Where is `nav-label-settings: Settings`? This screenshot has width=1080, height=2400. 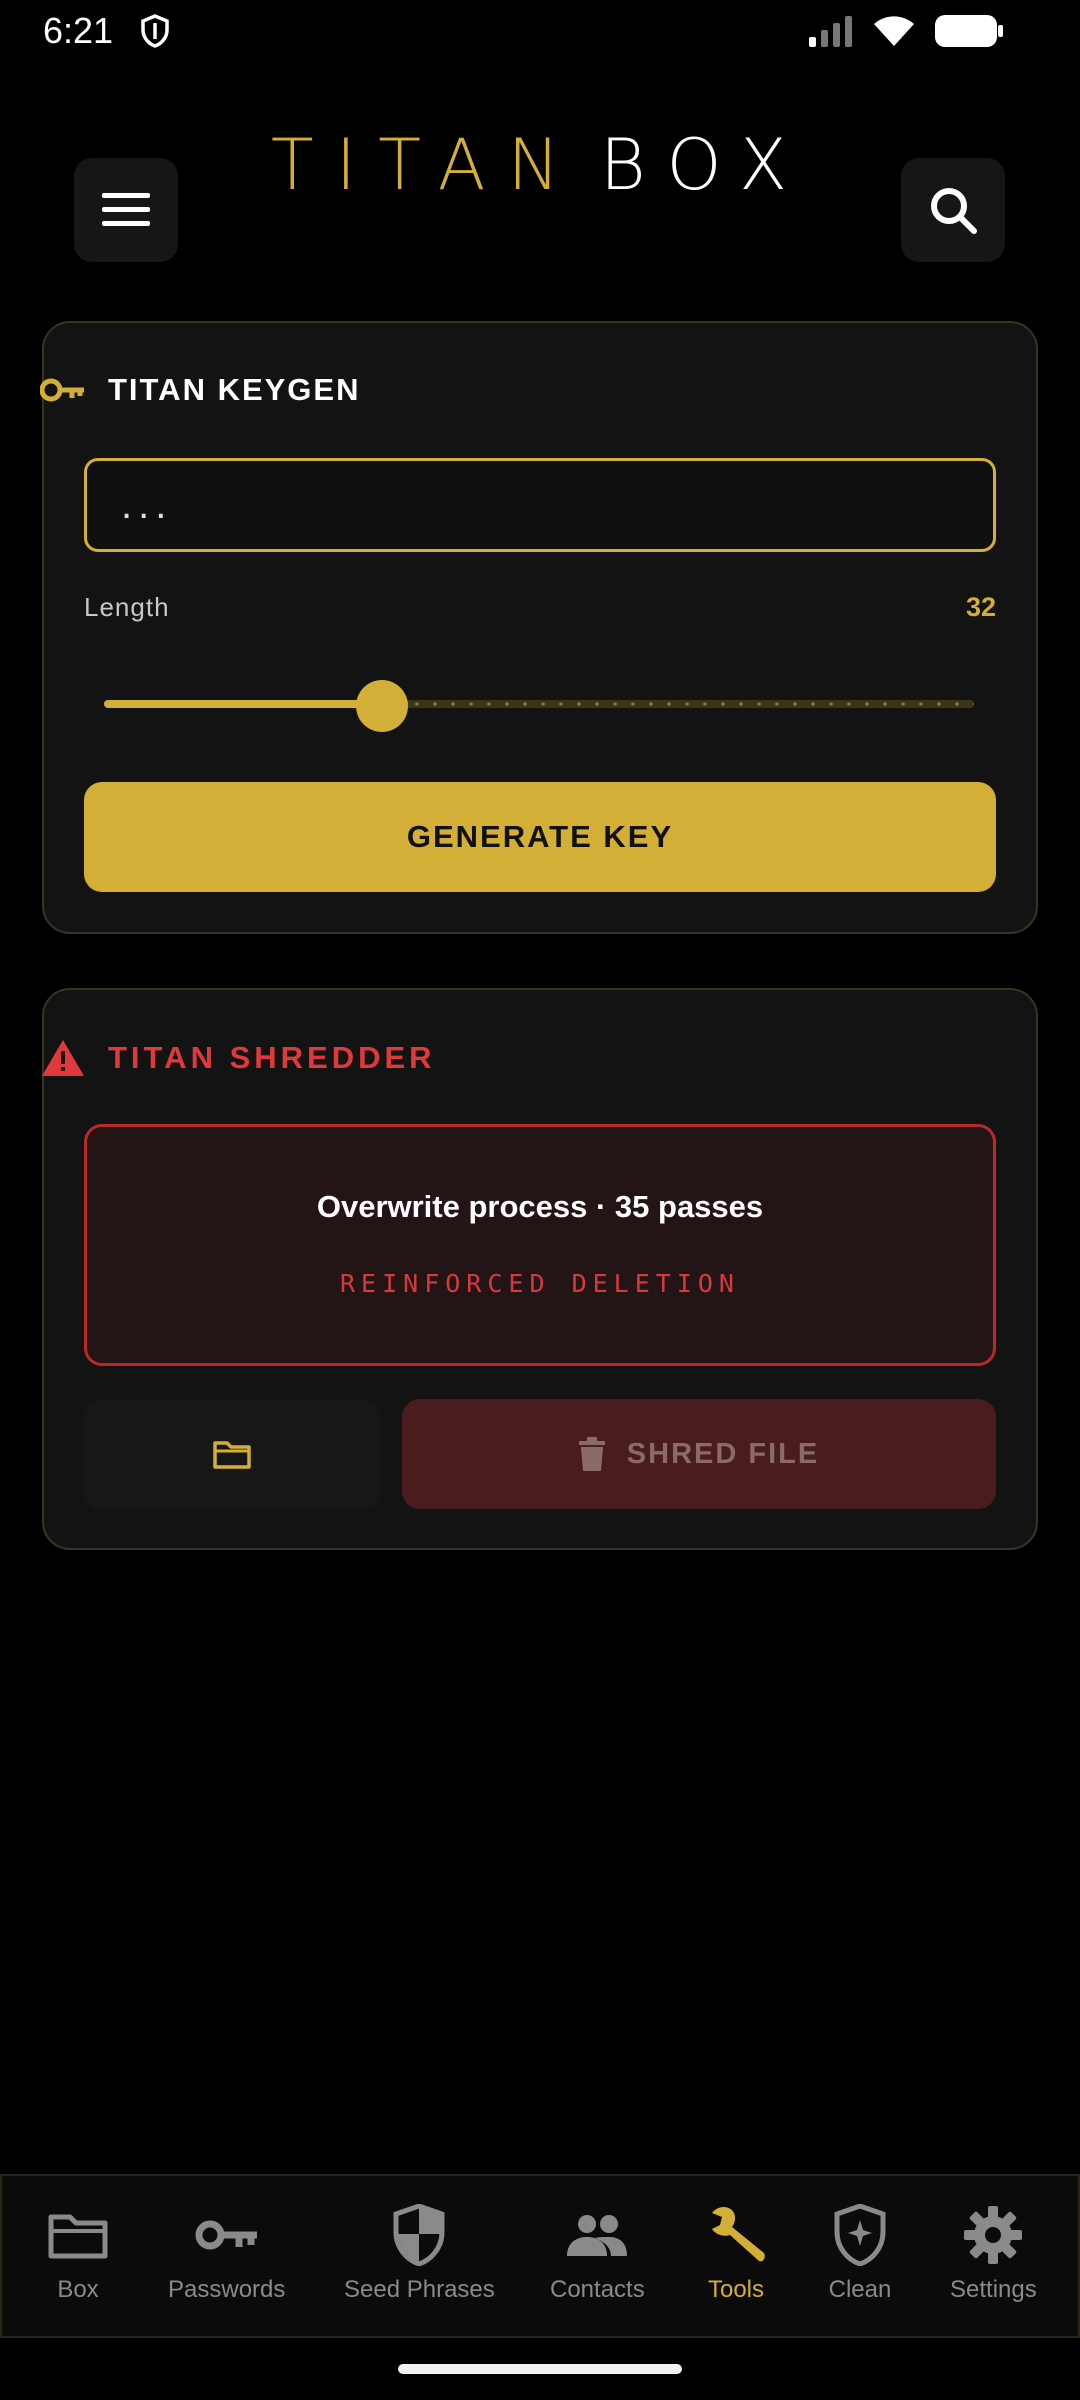
nav-label-settings: Settings is located at coordinates (993, 2289).